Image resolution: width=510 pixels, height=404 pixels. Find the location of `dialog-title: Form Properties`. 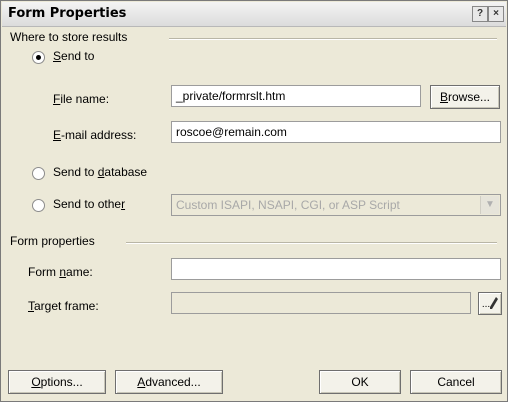

dialog-title: Form Properties is located at coordinates (67, 13).